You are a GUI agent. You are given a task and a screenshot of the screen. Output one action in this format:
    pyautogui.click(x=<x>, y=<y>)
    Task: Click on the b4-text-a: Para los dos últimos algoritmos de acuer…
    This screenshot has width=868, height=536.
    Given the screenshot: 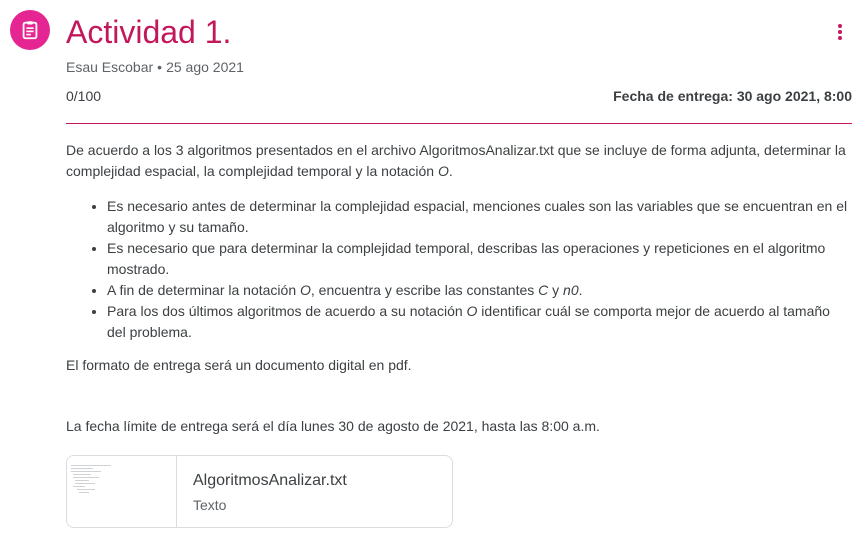 What is the action you would take?
    pyautogui.click(x=287, y=311)
    